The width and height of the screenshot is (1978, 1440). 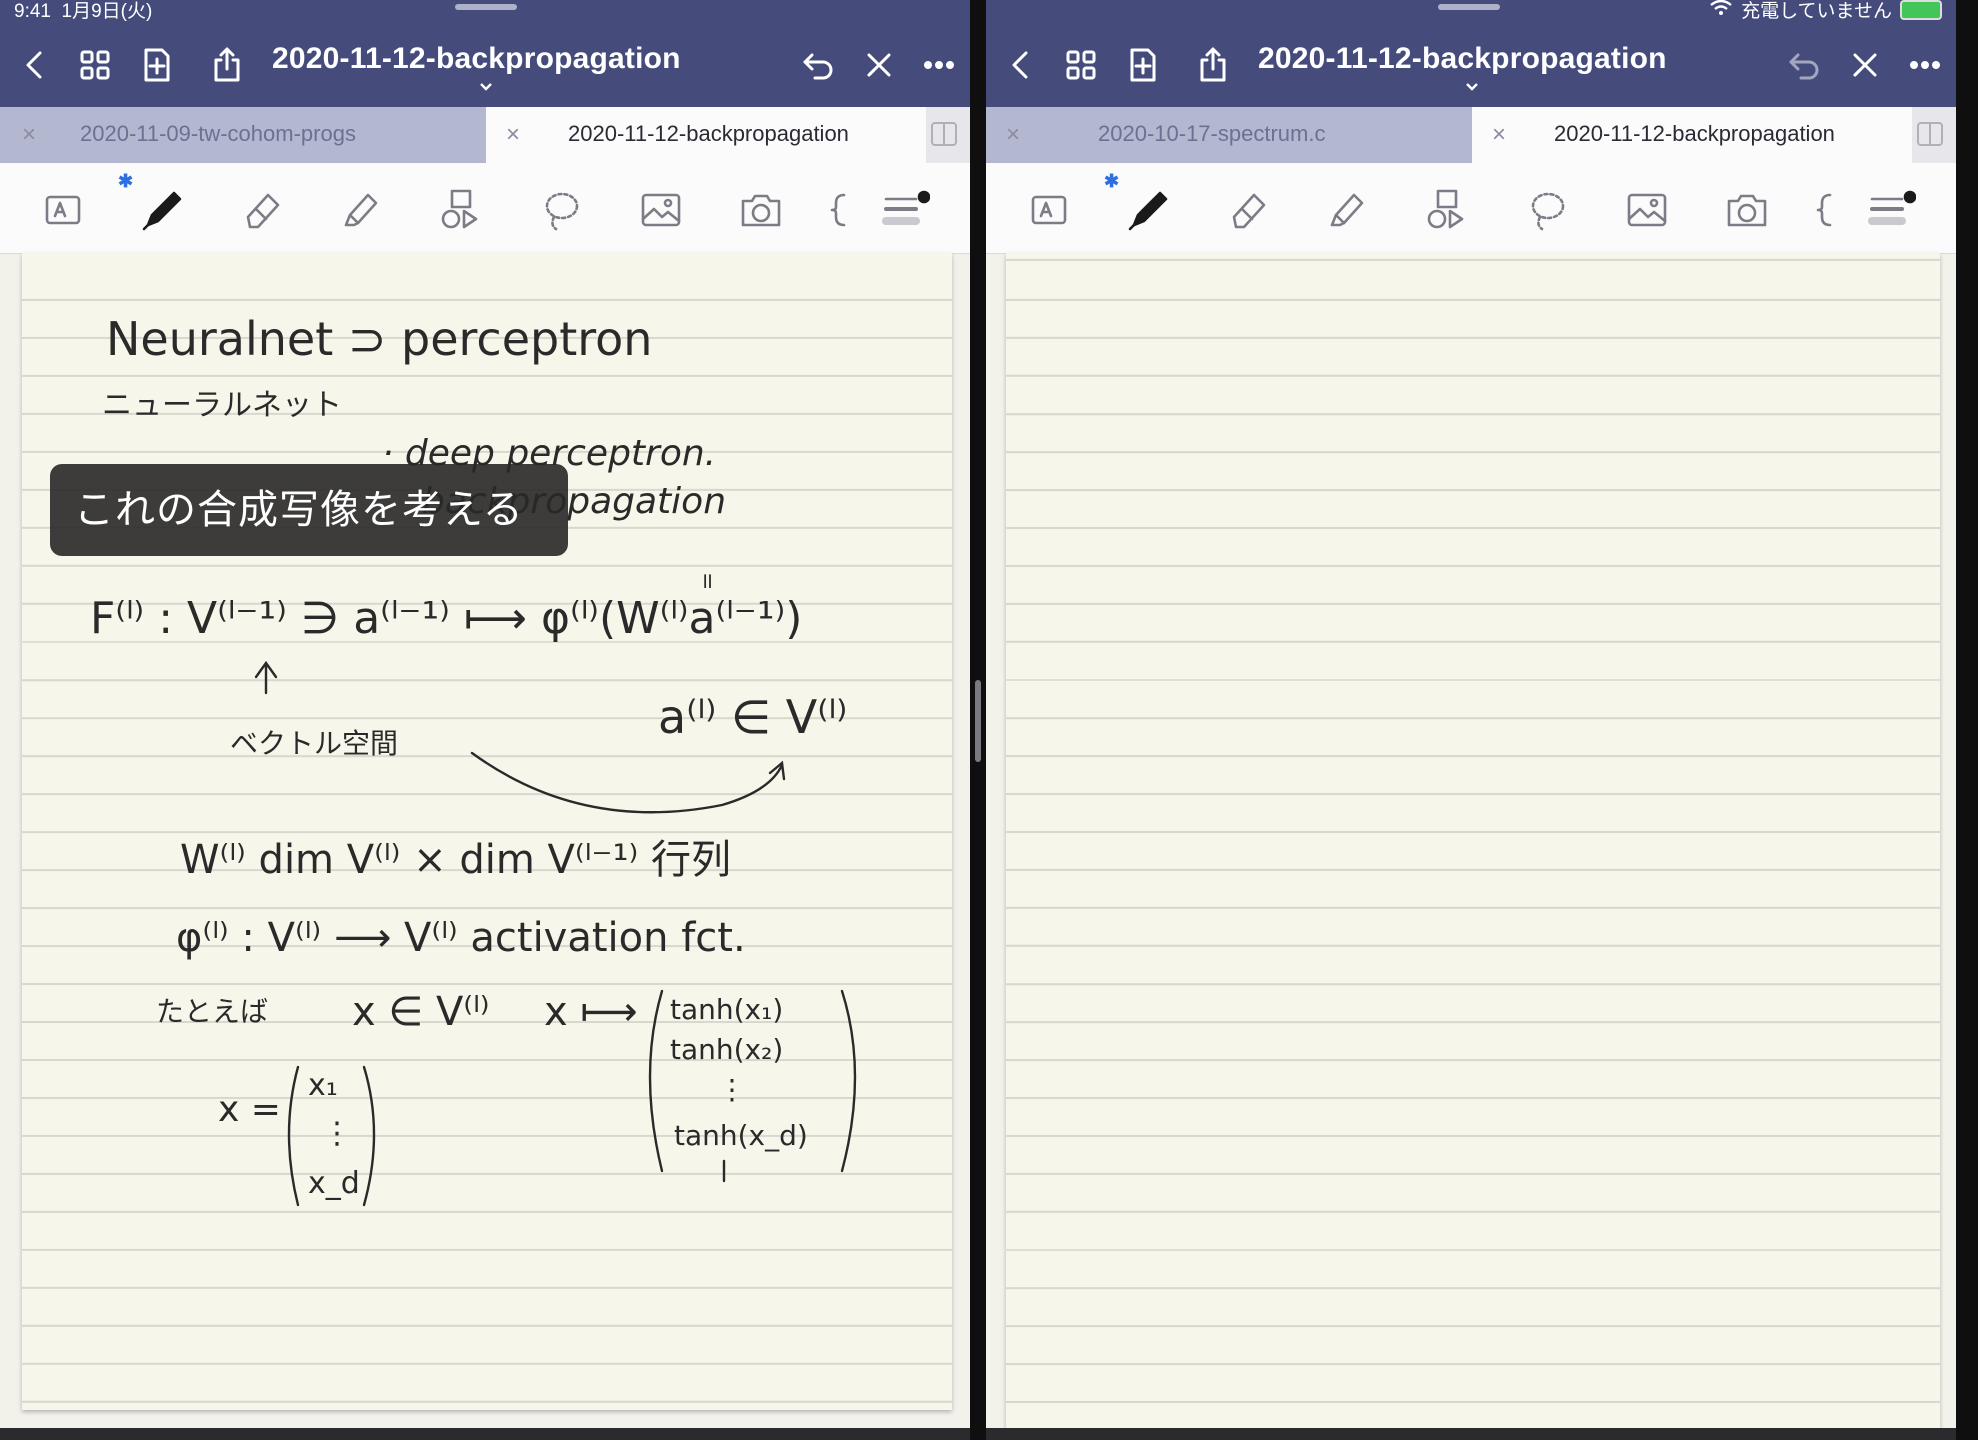 I want to click on status-right: 充電していません, so click(x=1825, y=11).